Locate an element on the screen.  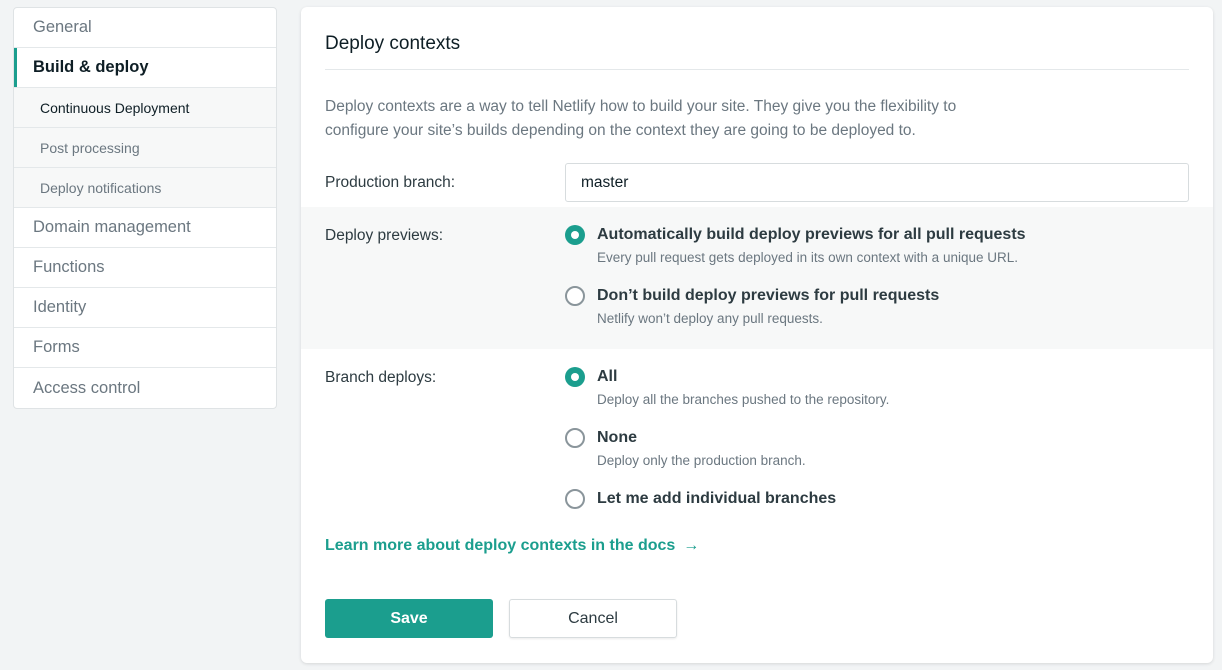
sidebar-item-functions: Functions is located at coordinates (145, 268).